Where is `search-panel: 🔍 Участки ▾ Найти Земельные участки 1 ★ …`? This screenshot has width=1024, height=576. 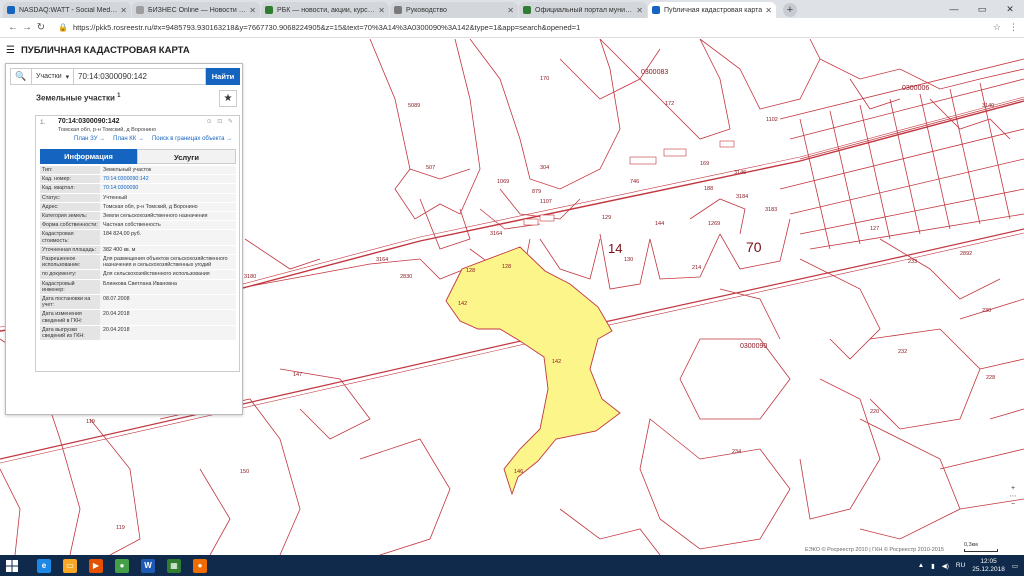 search-panel: 🔍 Участки ▾ Найти Земельные участки 1 ★ … is located at coordinates (124, 239).